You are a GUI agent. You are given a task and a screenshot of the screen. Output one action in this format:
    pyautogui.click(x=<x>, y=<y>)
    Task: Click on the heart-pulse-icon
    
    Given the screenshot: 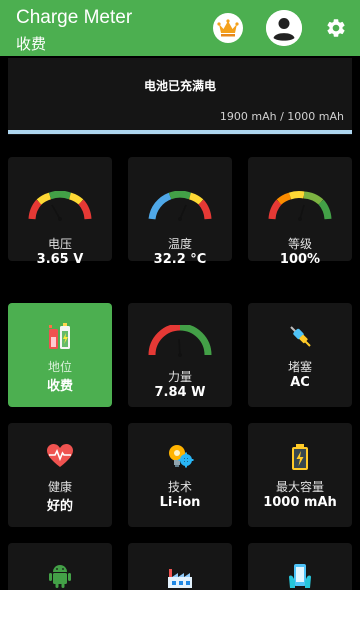 What is the action you would take?
    pyautogui.click(x=60, y=455)
    